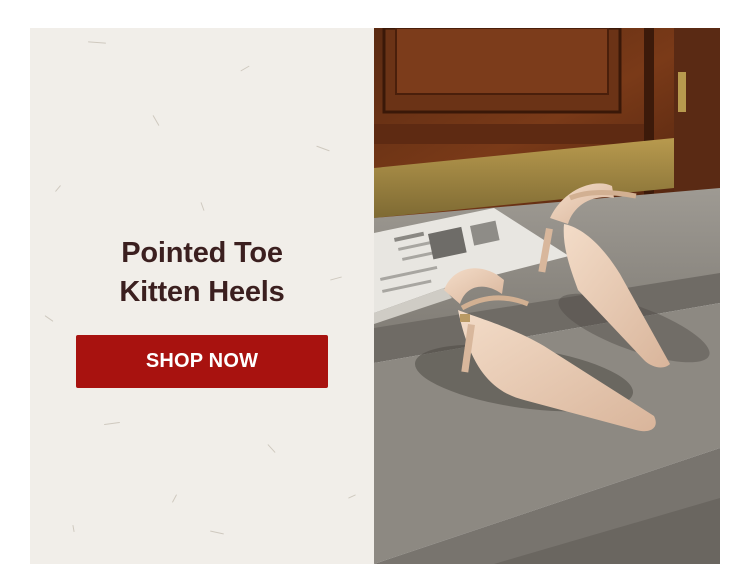 The image size is (750, 588). Describe the element at coordinates (202, 361) in the screenshot. I see `shop-now-button: SHOP NOW` at that location.